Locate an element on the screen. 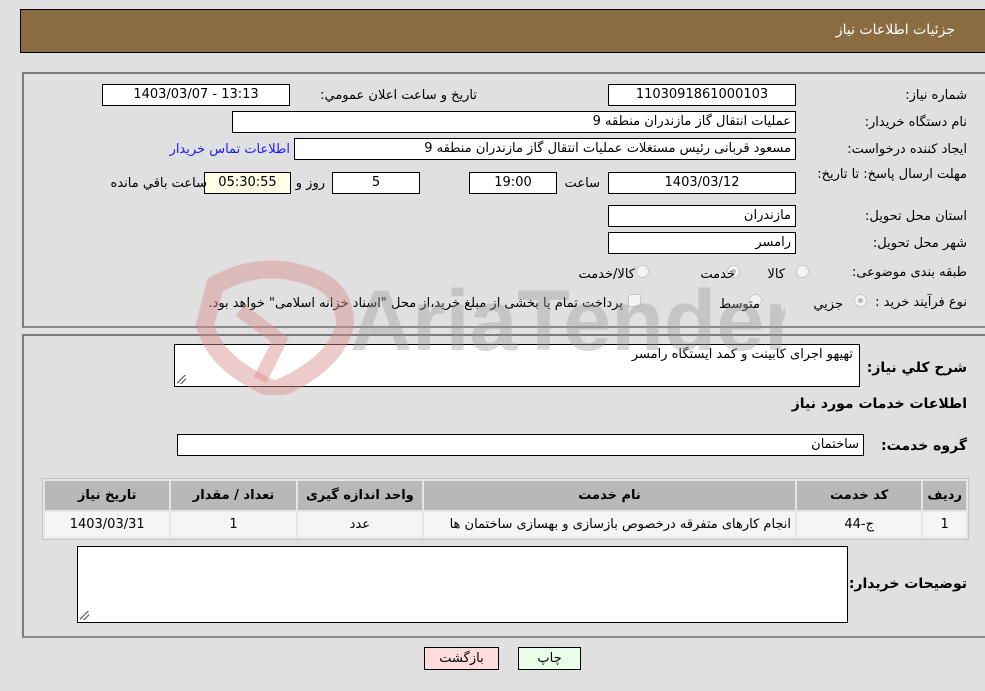 The image size is (985, 691). announce-label: تاریخ و ساعت اعلان عمومي: is located at coordinates (398, 95).